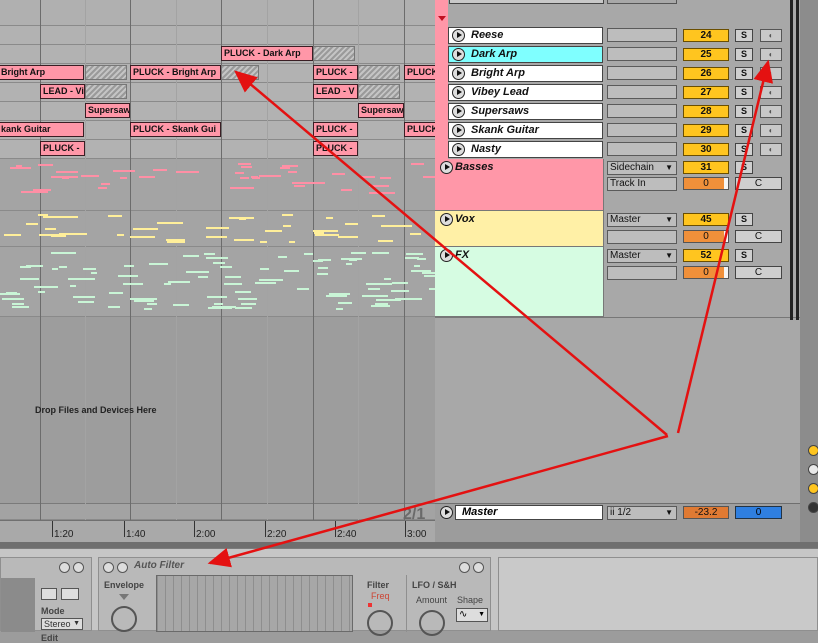  What do you see at coordinates (438, 501) in the screenshot?
I see `arrow-to-device` at bounding box center [438, 501].